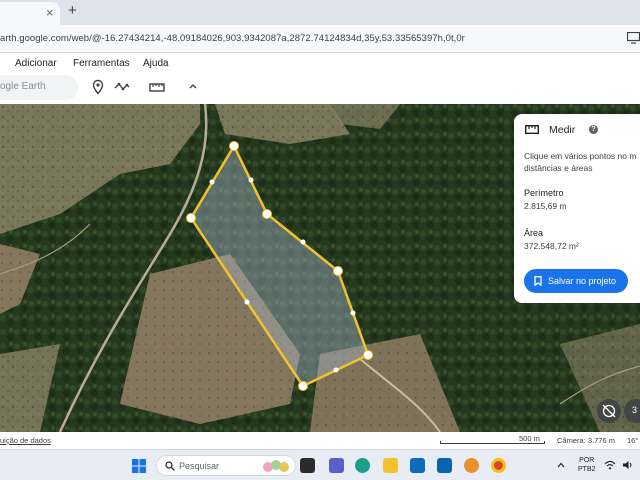 The image size is (640, 480). What do you see at coordinates (193, 87) in the screenshot?
I see `chevron-up-icon` at bounding box center [193, 87].